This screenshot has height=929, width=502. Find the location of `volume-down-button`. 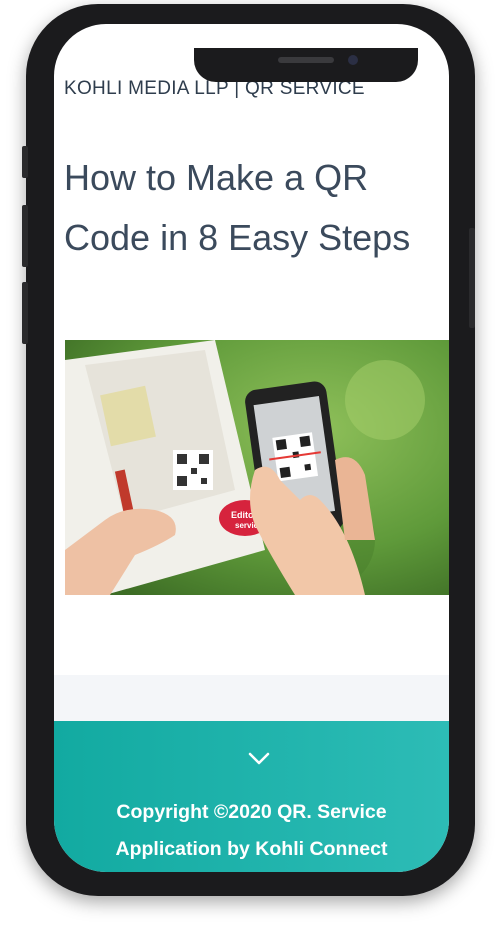

volume-down-button is located at coordinates (25, 313).